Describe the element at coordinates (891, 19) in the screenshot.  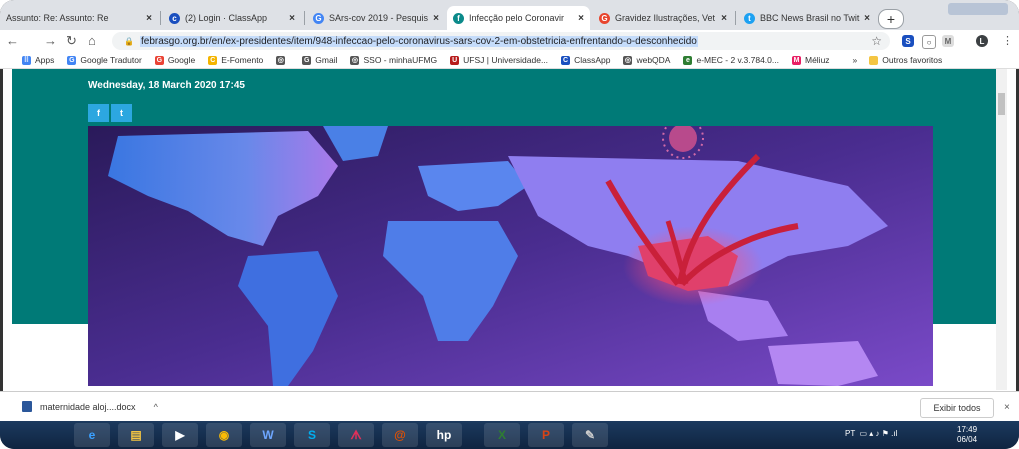
I see `new-tab-button: +` at that location.